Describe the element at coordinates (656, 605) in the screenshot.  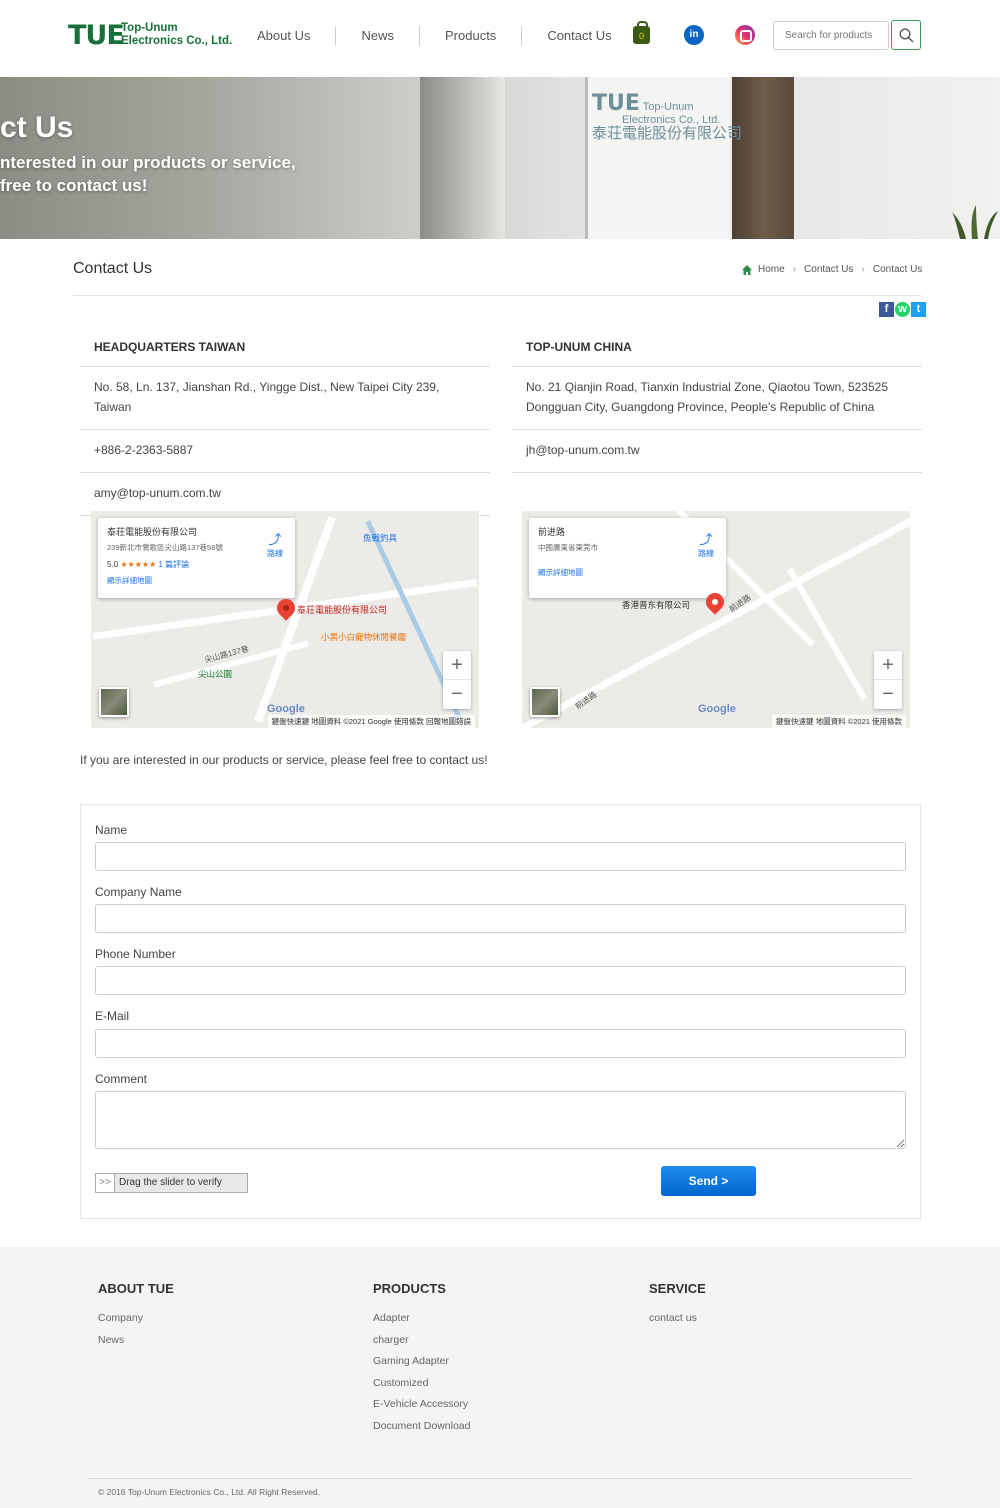
I see `map-pin-label: 香港晋东有限公司` at that location.